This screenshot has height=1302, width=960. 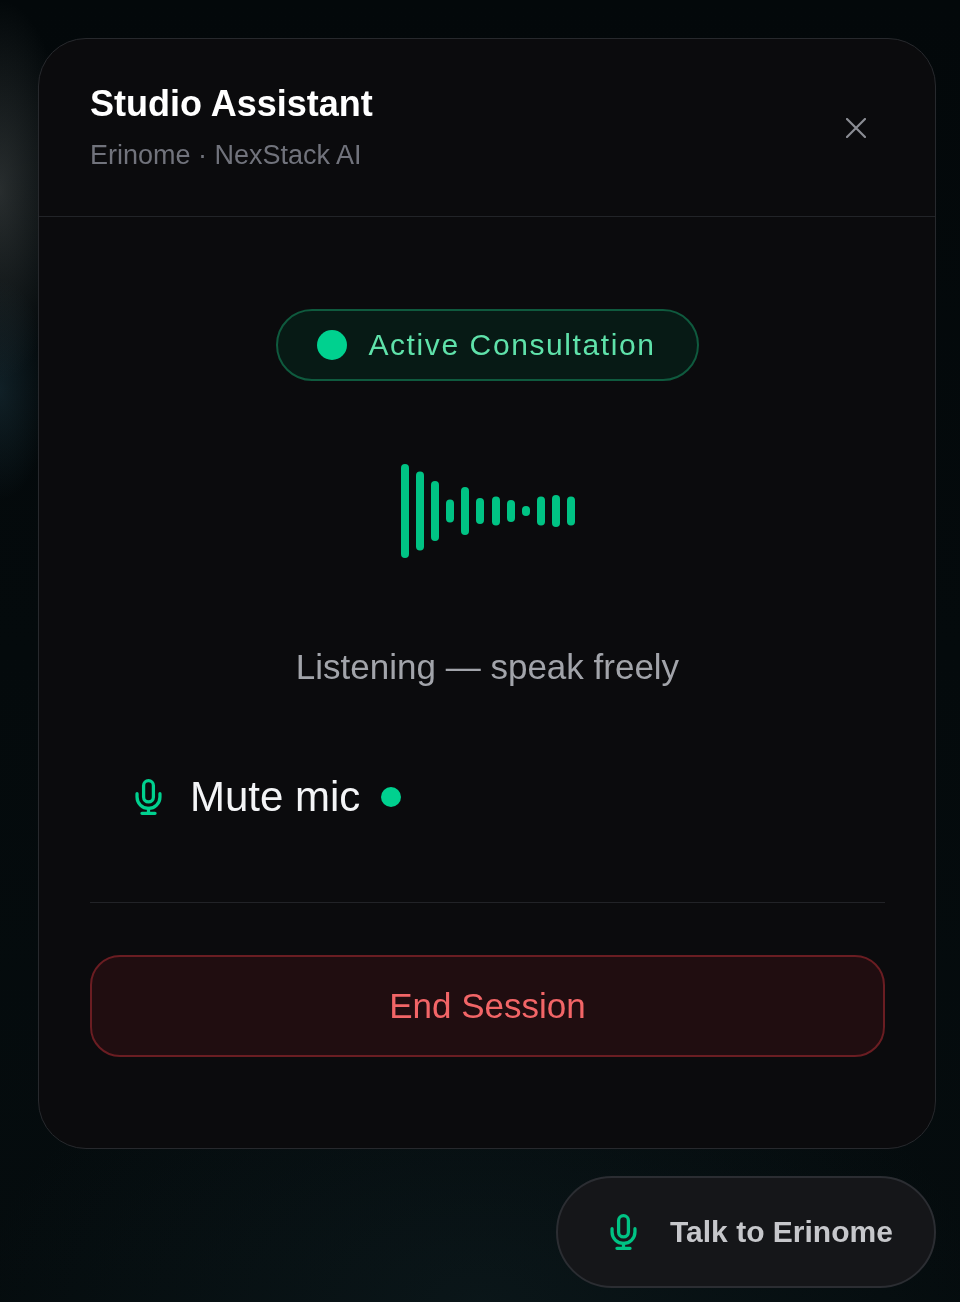 What do you see at coordinates (512, 345) in the screenshot?
I see `status-label: Active Consultation` at bounding box center [512, 345].